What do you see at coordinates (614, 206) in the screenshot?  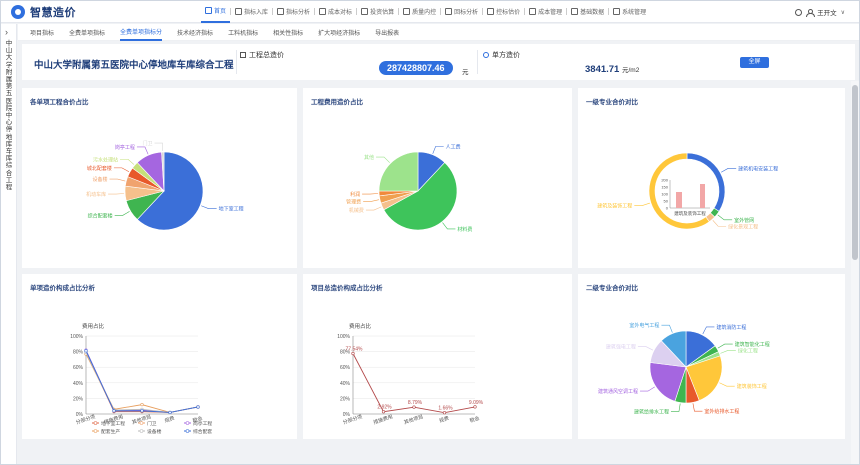 I see `pie-label: 建筑及装饰工程` at bounding box center [614, 206].